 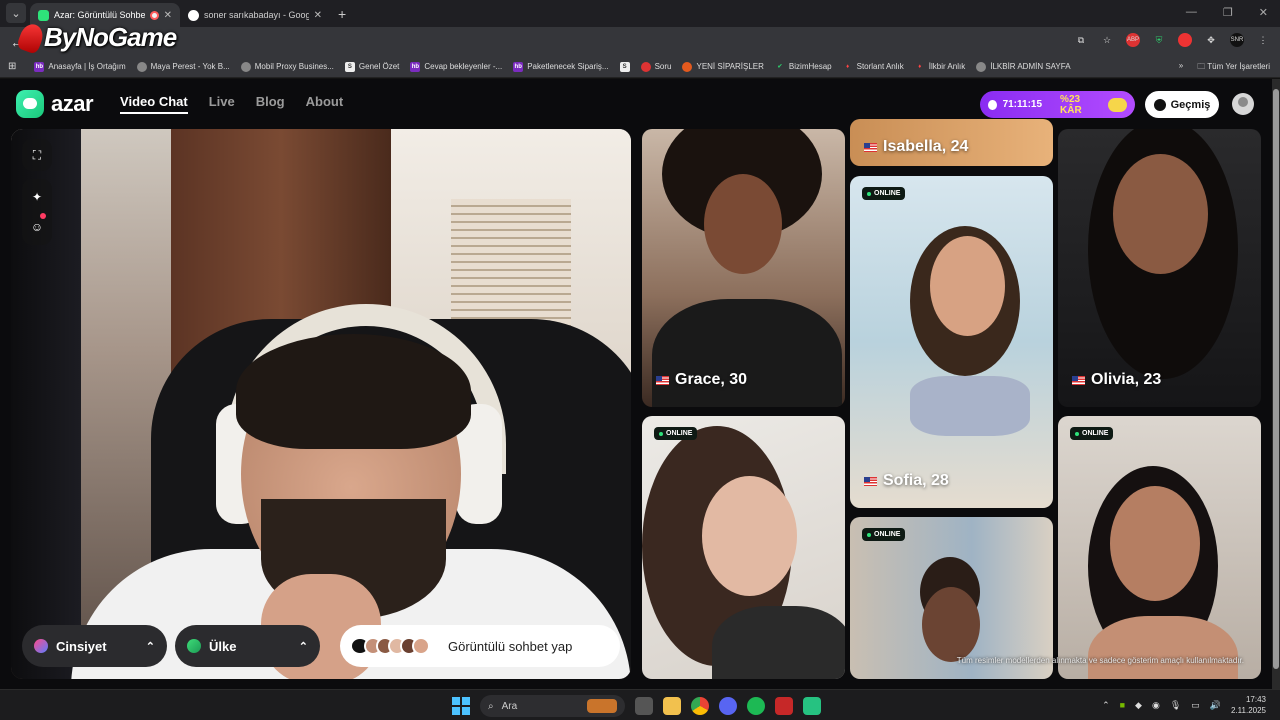 What do you see at coordinates (1248, 705) in the screenshot?
I see `taskbar-clock: 17:43 2.11.2025` at bounding box center [1248, 705].